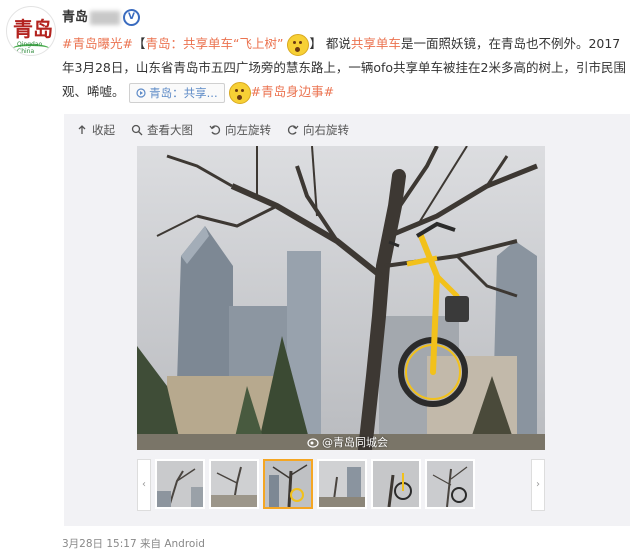 The image size is (640, 553). I want to click on post-footer: 3月28日 15:17 来自 Android, so click(133, 543).